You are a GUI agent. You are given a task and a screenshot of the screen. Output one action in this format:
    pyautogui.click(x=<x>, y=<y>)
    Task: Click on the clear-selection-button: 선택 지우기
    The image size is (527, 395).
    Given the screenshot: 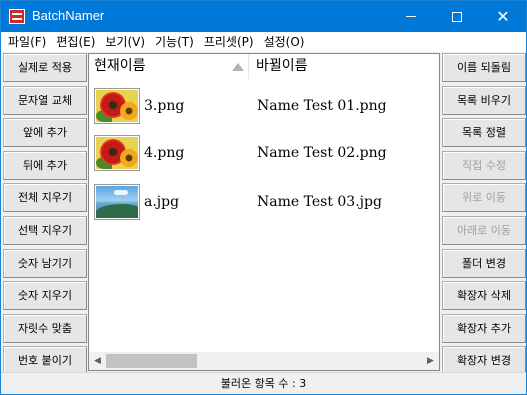 What is the action you would take?
    pyautogui.click(x=45, y=230)
    